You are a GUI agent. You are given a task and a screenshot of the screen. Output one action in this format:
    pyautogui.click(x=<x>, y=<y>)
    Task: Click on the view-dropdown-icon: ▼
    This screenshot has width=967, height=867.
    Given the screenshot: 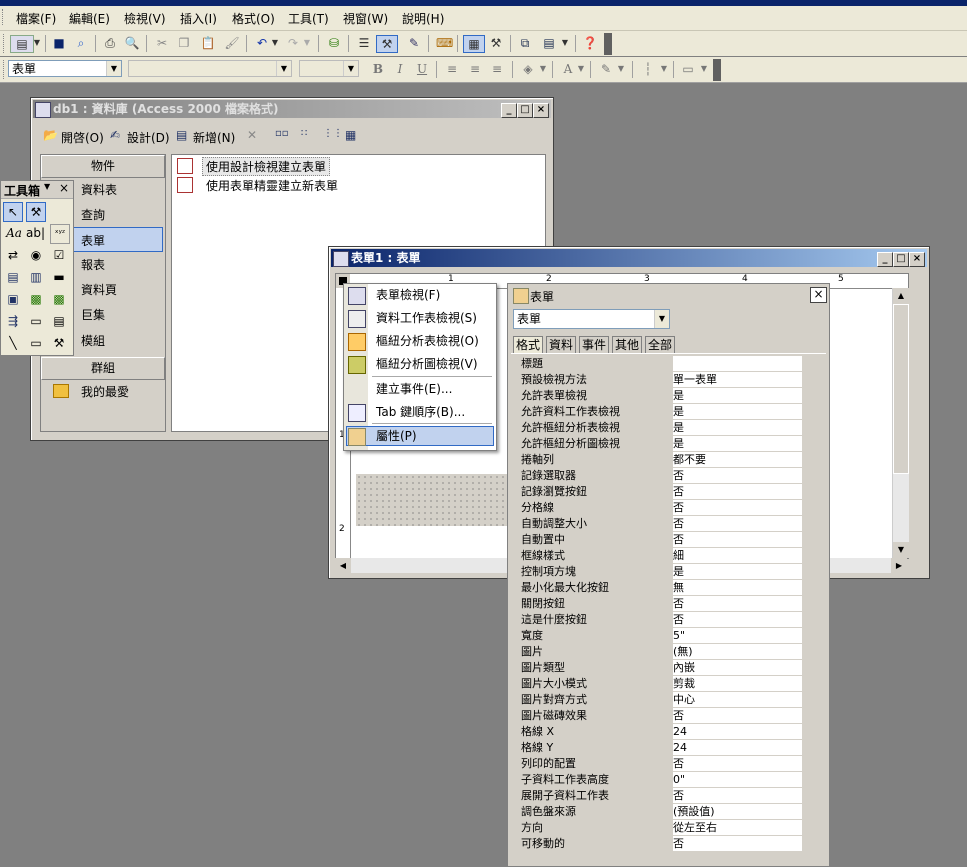 What is the action you would take?
    pyautogui.click(x=37, y=43)
    